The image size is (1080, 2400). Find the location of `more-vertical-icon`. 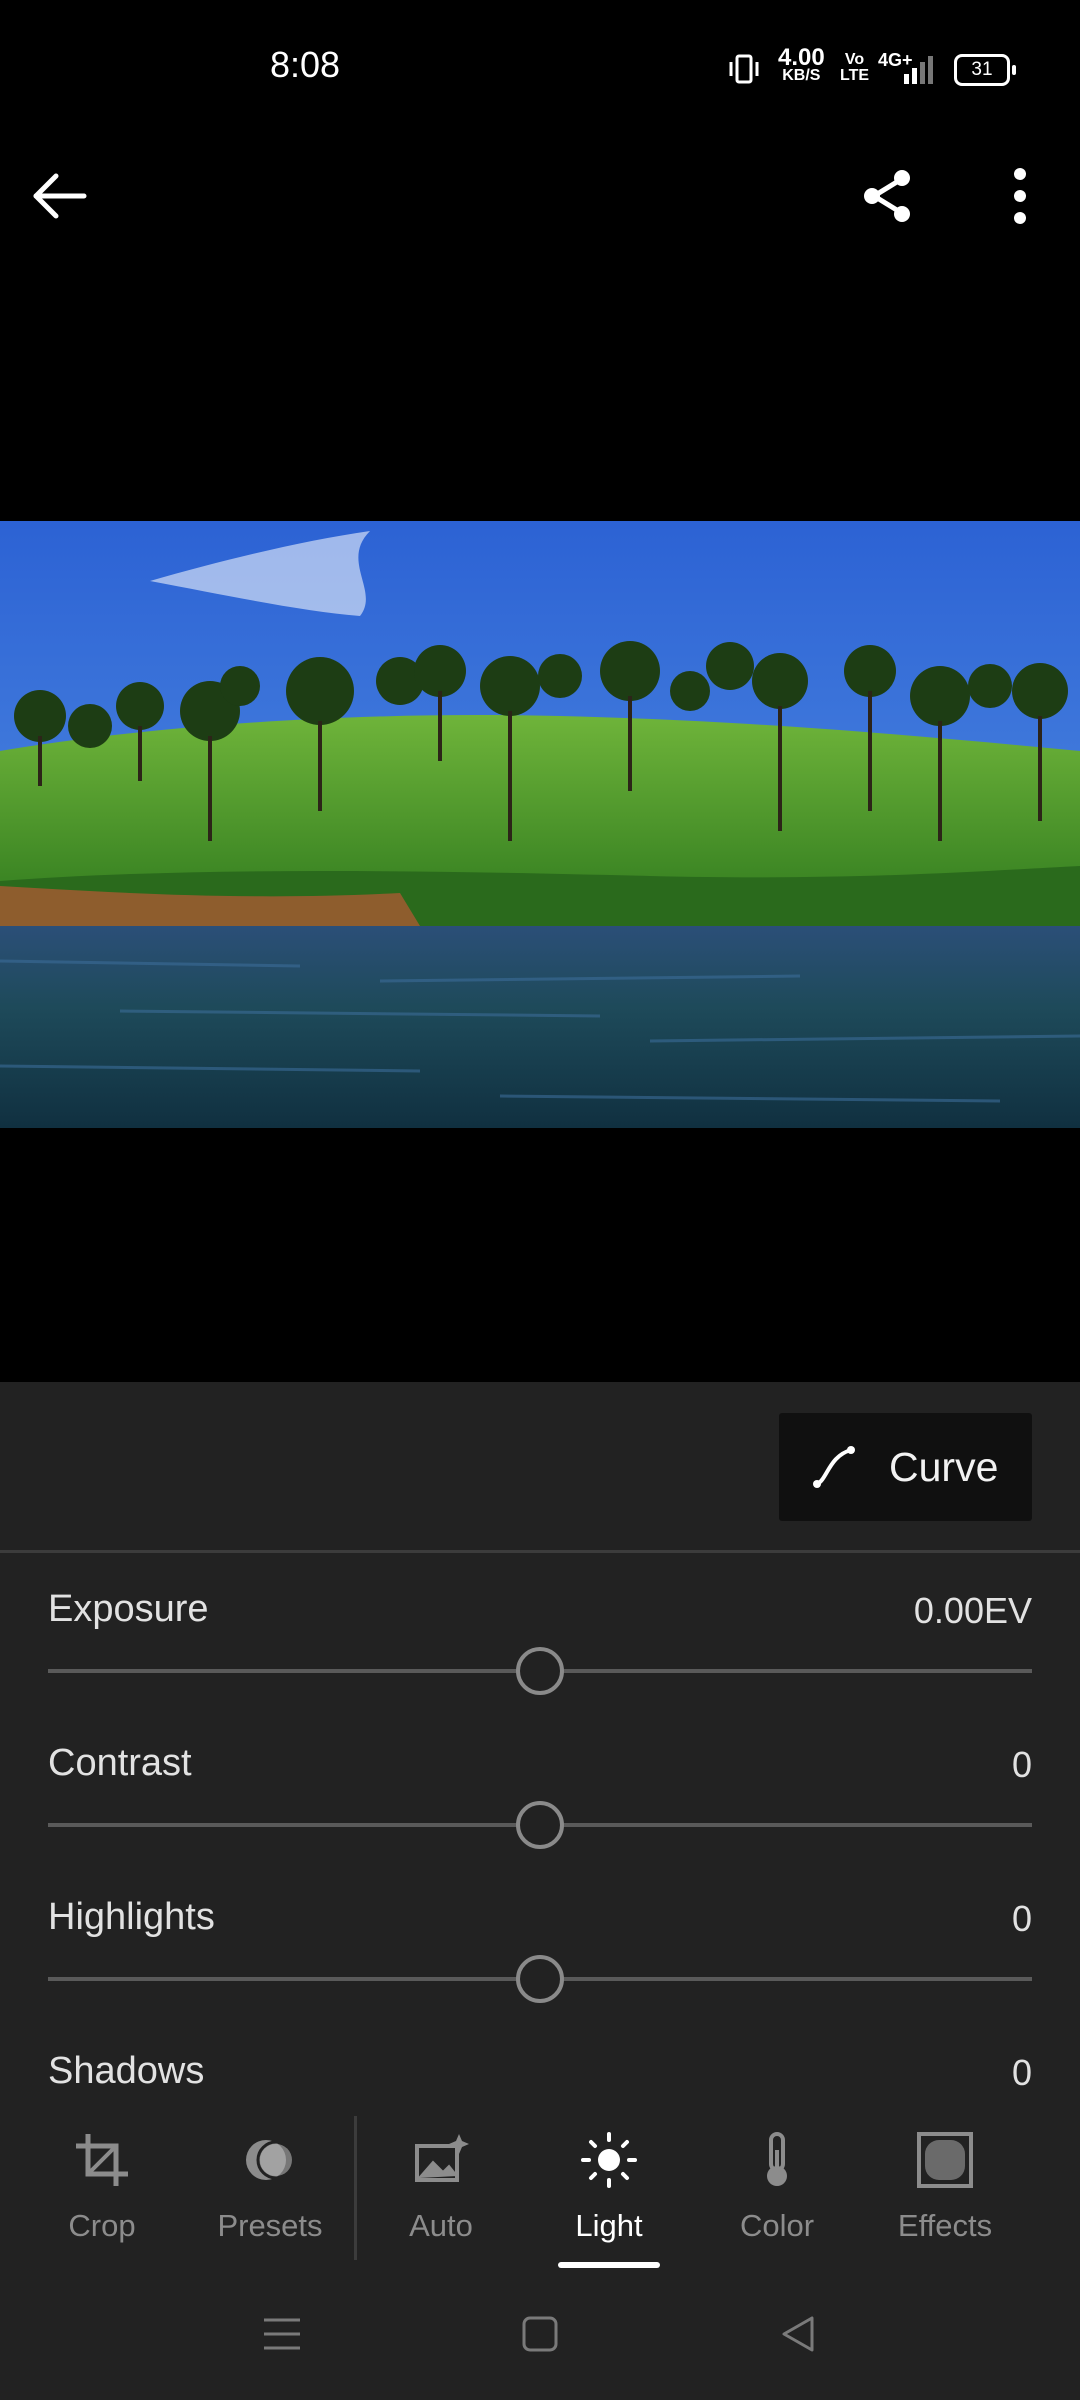

more-vertical-icon is located at coordinates (1020, 196).